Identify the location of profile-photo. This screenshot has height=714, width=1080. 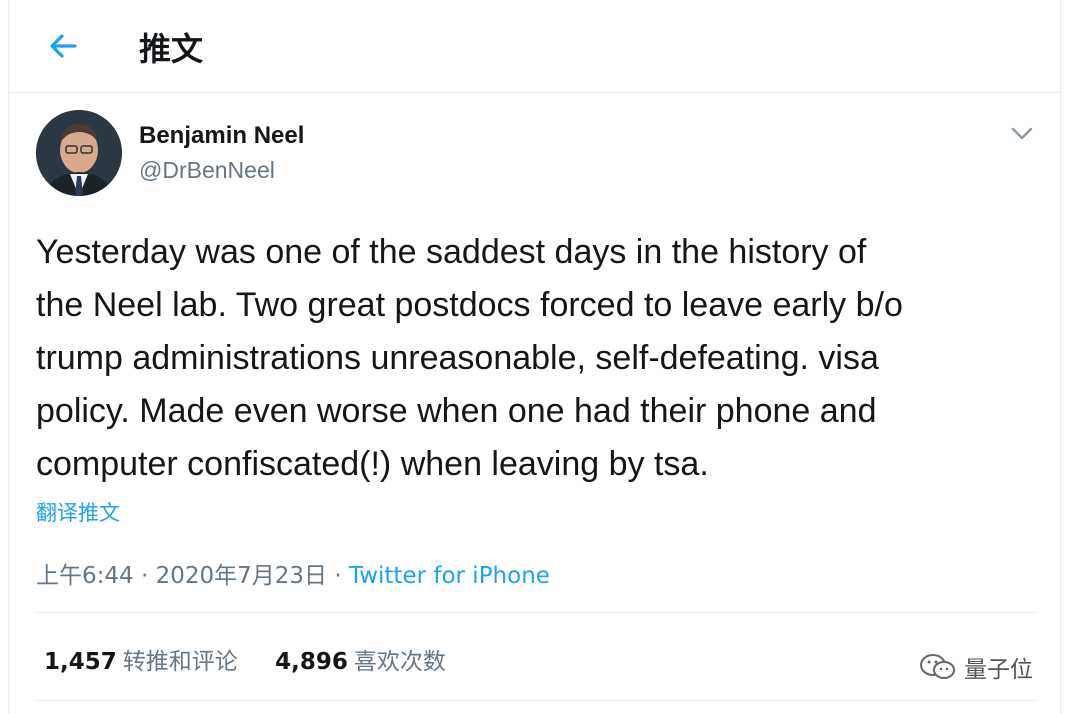
(79, 153).